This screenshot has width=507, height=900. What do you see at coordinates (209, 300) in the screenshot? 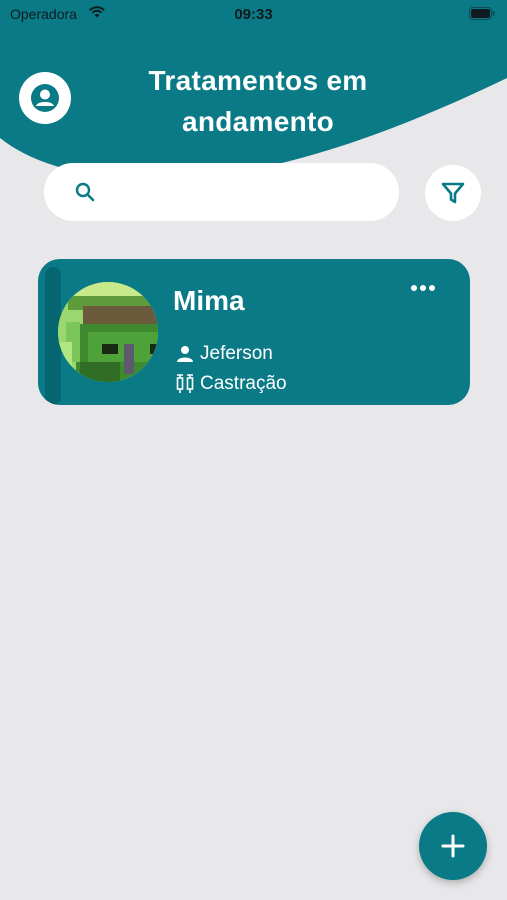
I see `pet-name: Mima` at bounding box center [209, 300].